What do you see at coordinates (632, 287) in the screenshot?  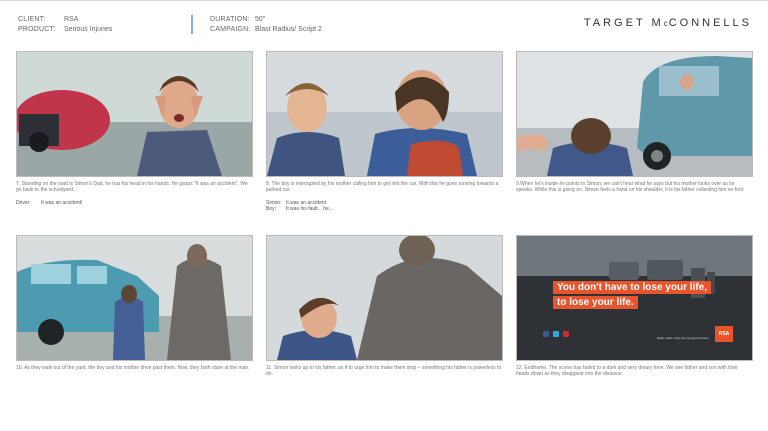 I see `endframe-line-1: You don't have to lose your life,` at bounding box center [632, 287].